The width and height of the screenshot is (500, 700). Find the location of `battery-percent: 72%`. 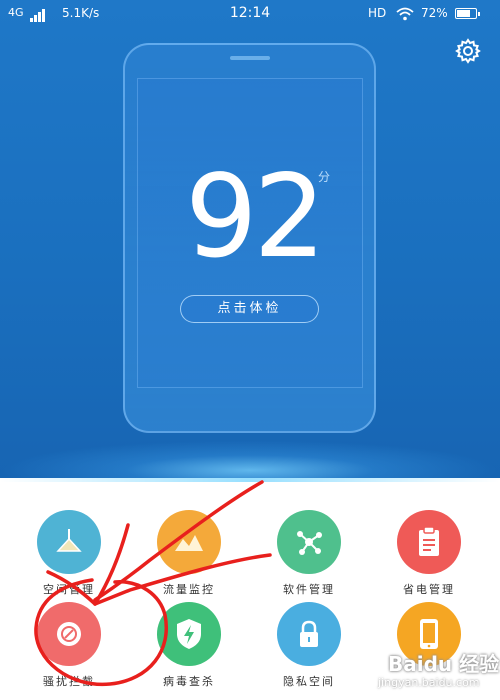

battery-percent: 72% is located at coordinates (434, 13).